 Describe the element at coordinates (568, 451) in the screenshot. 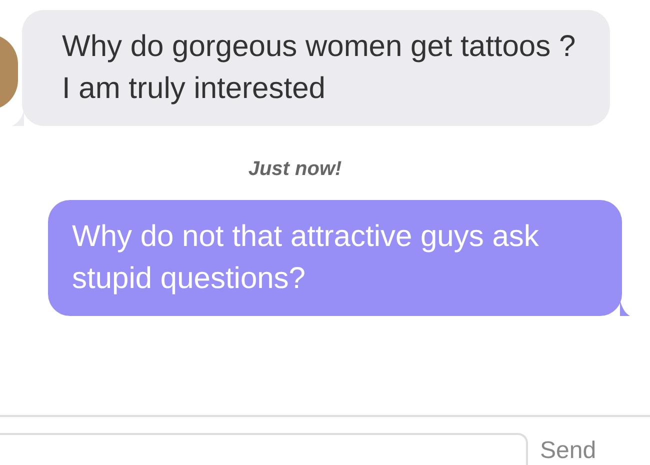

I see `send-button: Send` at that location.